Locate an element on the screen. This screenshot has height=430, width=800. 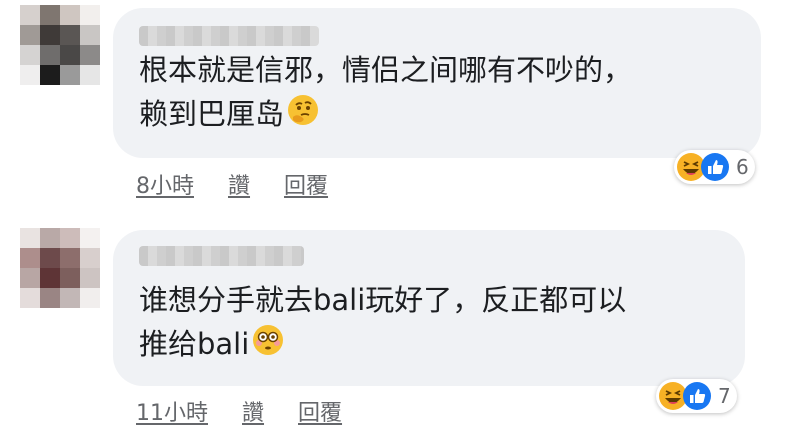
comment-text-line: 赖到巴厘岛 is located at coordinates (385, 115).